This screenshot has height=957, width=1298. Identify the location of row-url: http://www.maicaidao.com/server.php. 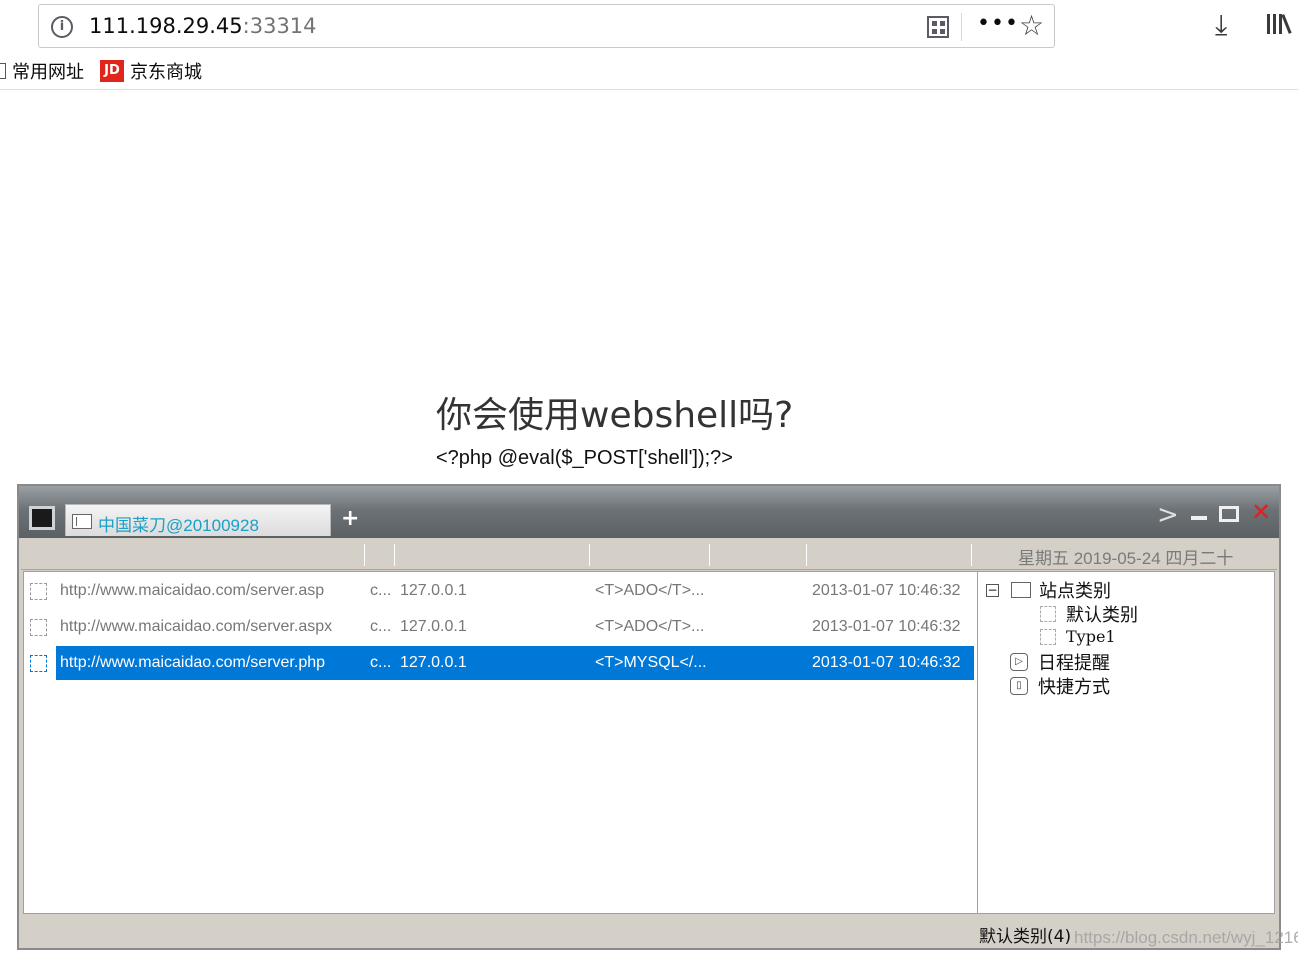
(193, 662).